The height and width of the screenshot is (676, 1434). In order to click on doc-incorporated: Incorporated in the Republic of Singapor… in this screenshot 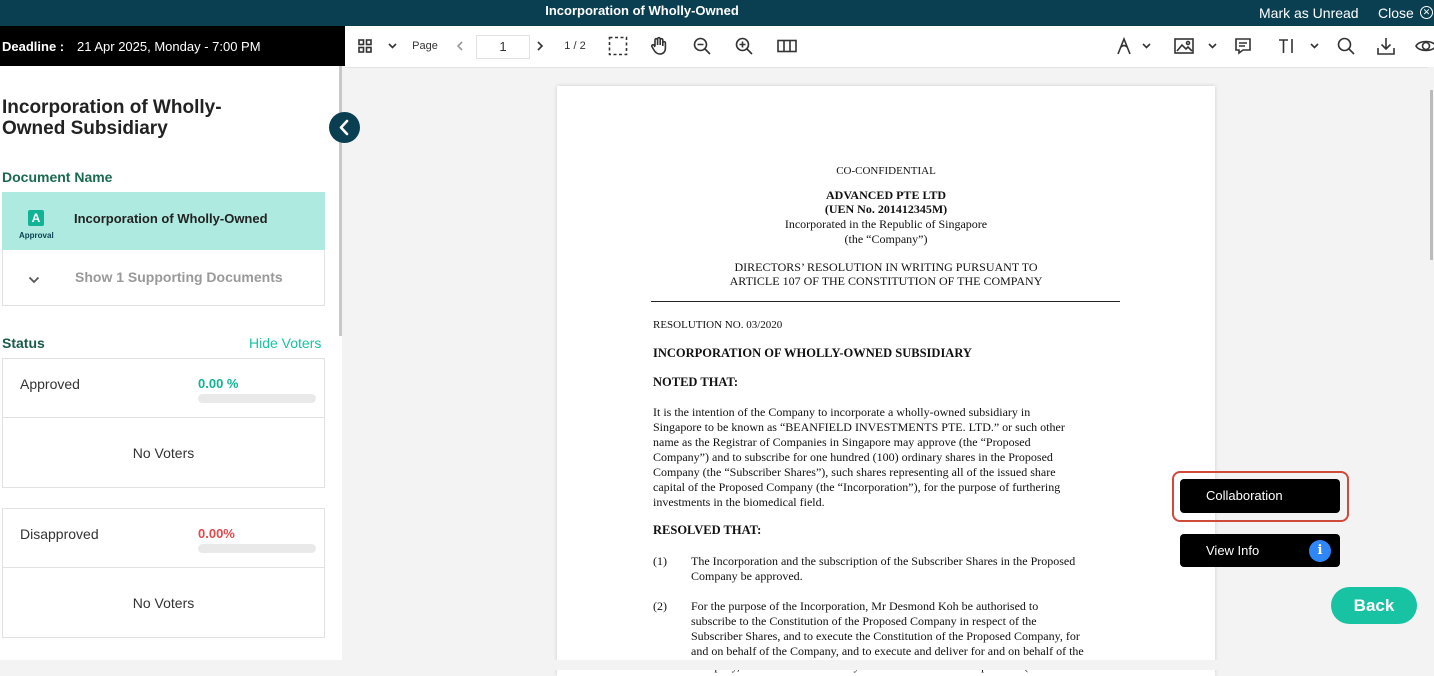, I will do `click(886, 224)`.